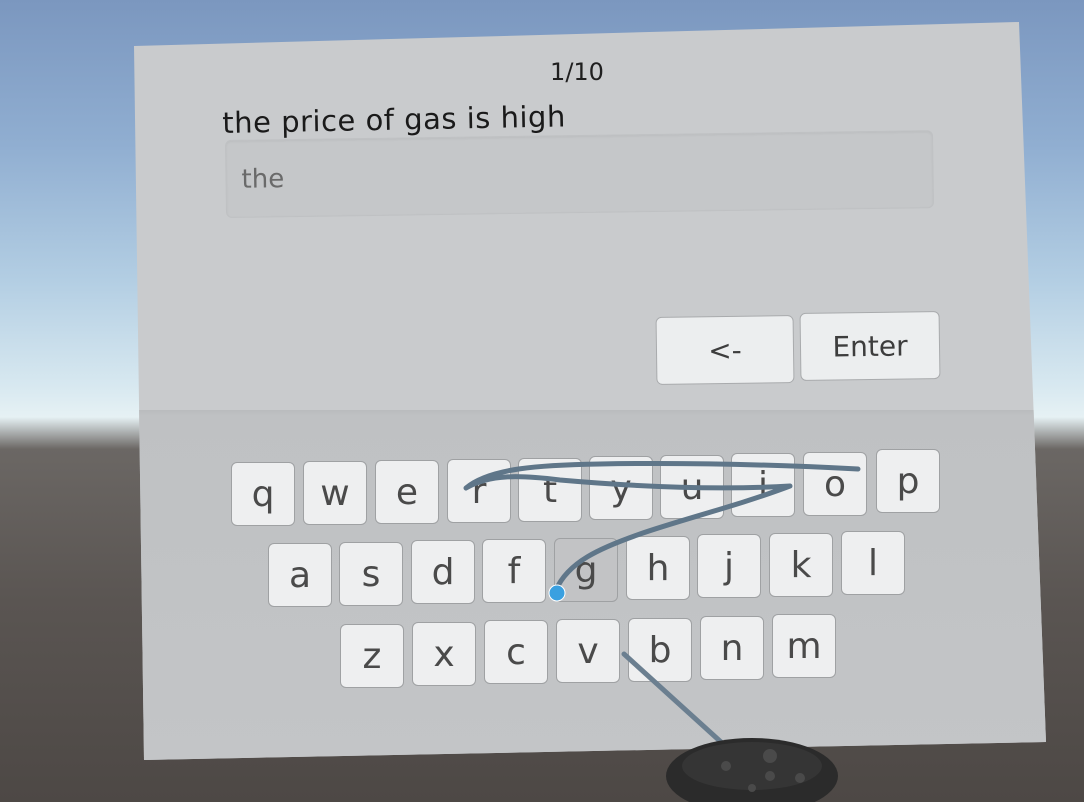  I want to click on key-q: q, so click(263, 494).